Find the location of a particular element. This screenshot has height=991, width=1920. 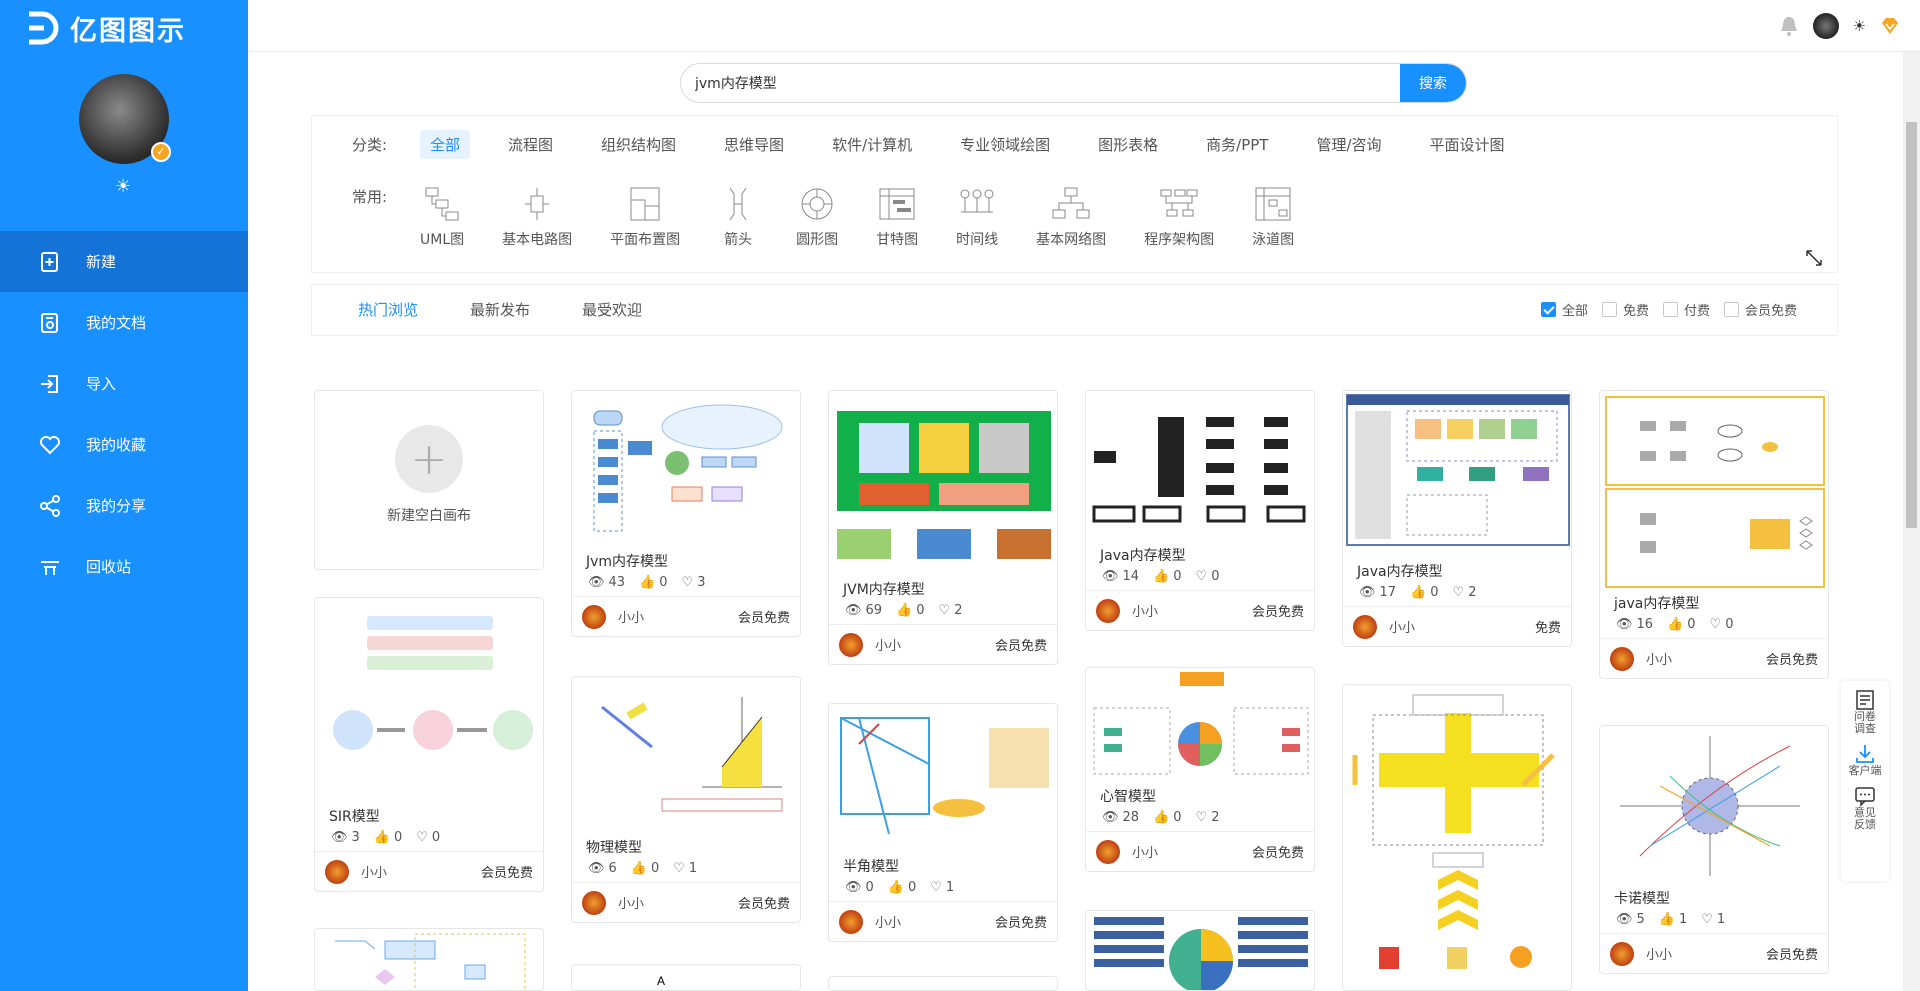

tool-swimlane: 泳道图 is located at coordinates (1273, 217).